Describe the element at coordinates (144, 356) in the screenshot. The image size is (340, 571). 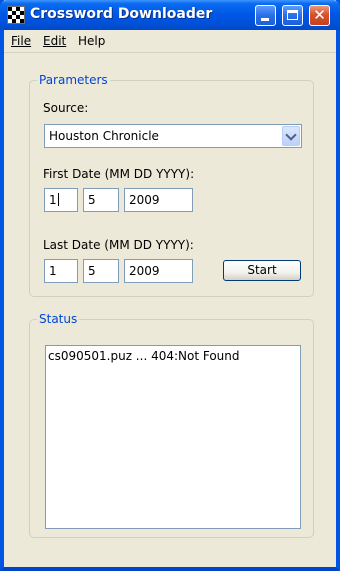
I see `status-log-line: cs090501.puz ... 404:Not Found` at that location.